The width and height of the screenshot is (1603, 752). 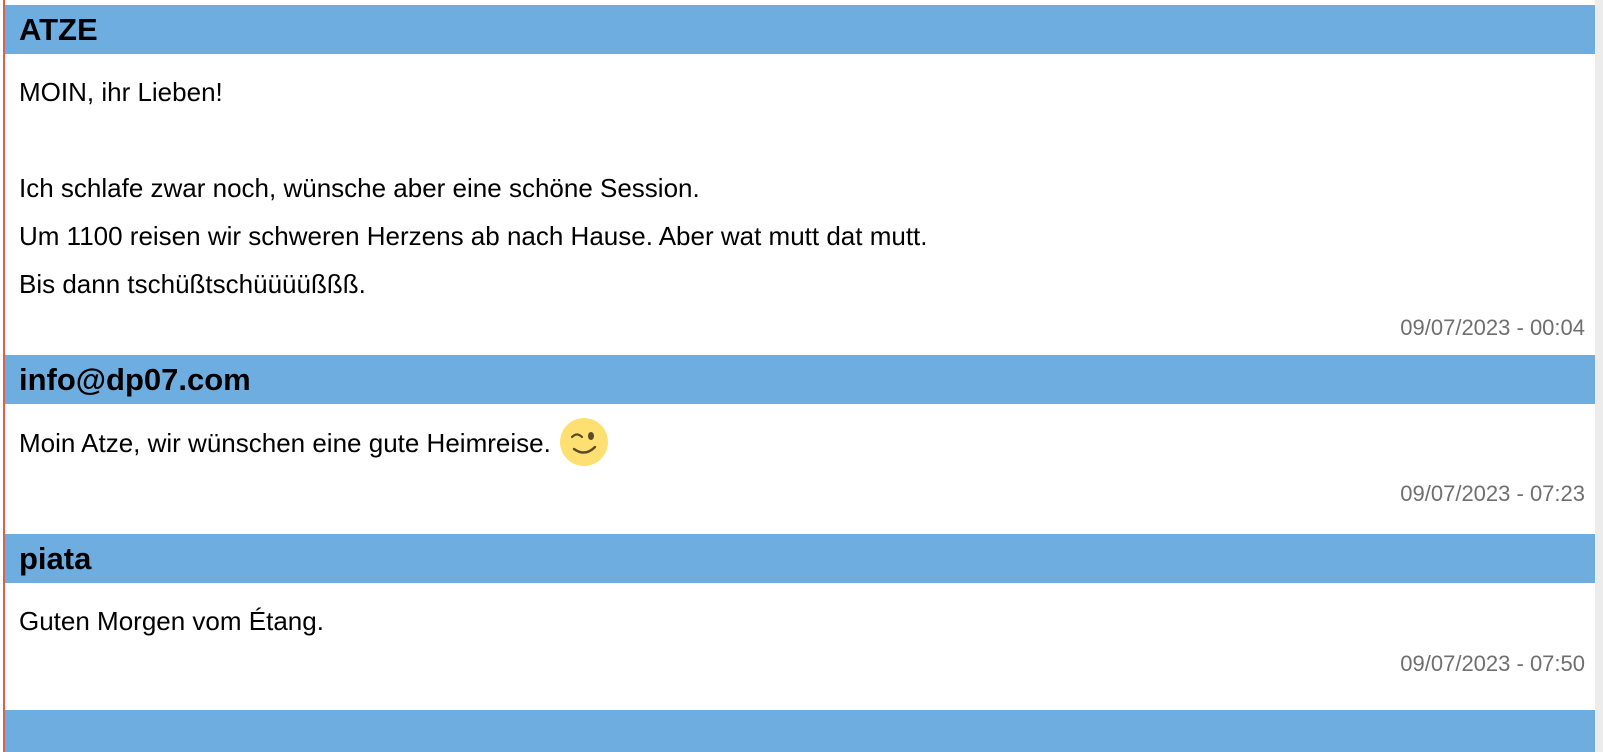 What do you see at coordinates (1599, 376) in the screenshot?
I see `scrollbar-track` at bounding box center [1599, 376].